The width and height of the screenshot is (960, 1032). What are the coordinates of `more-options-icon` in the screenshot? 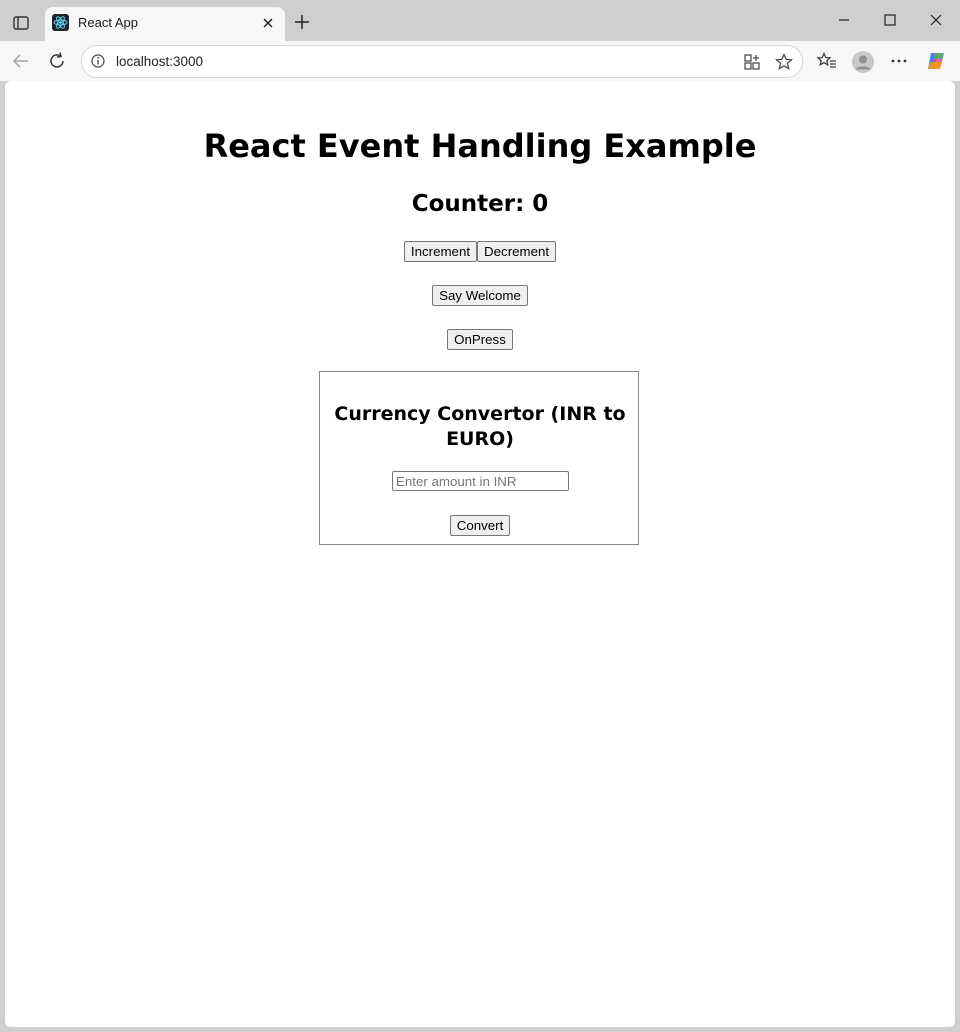 It's located at (899, 61).